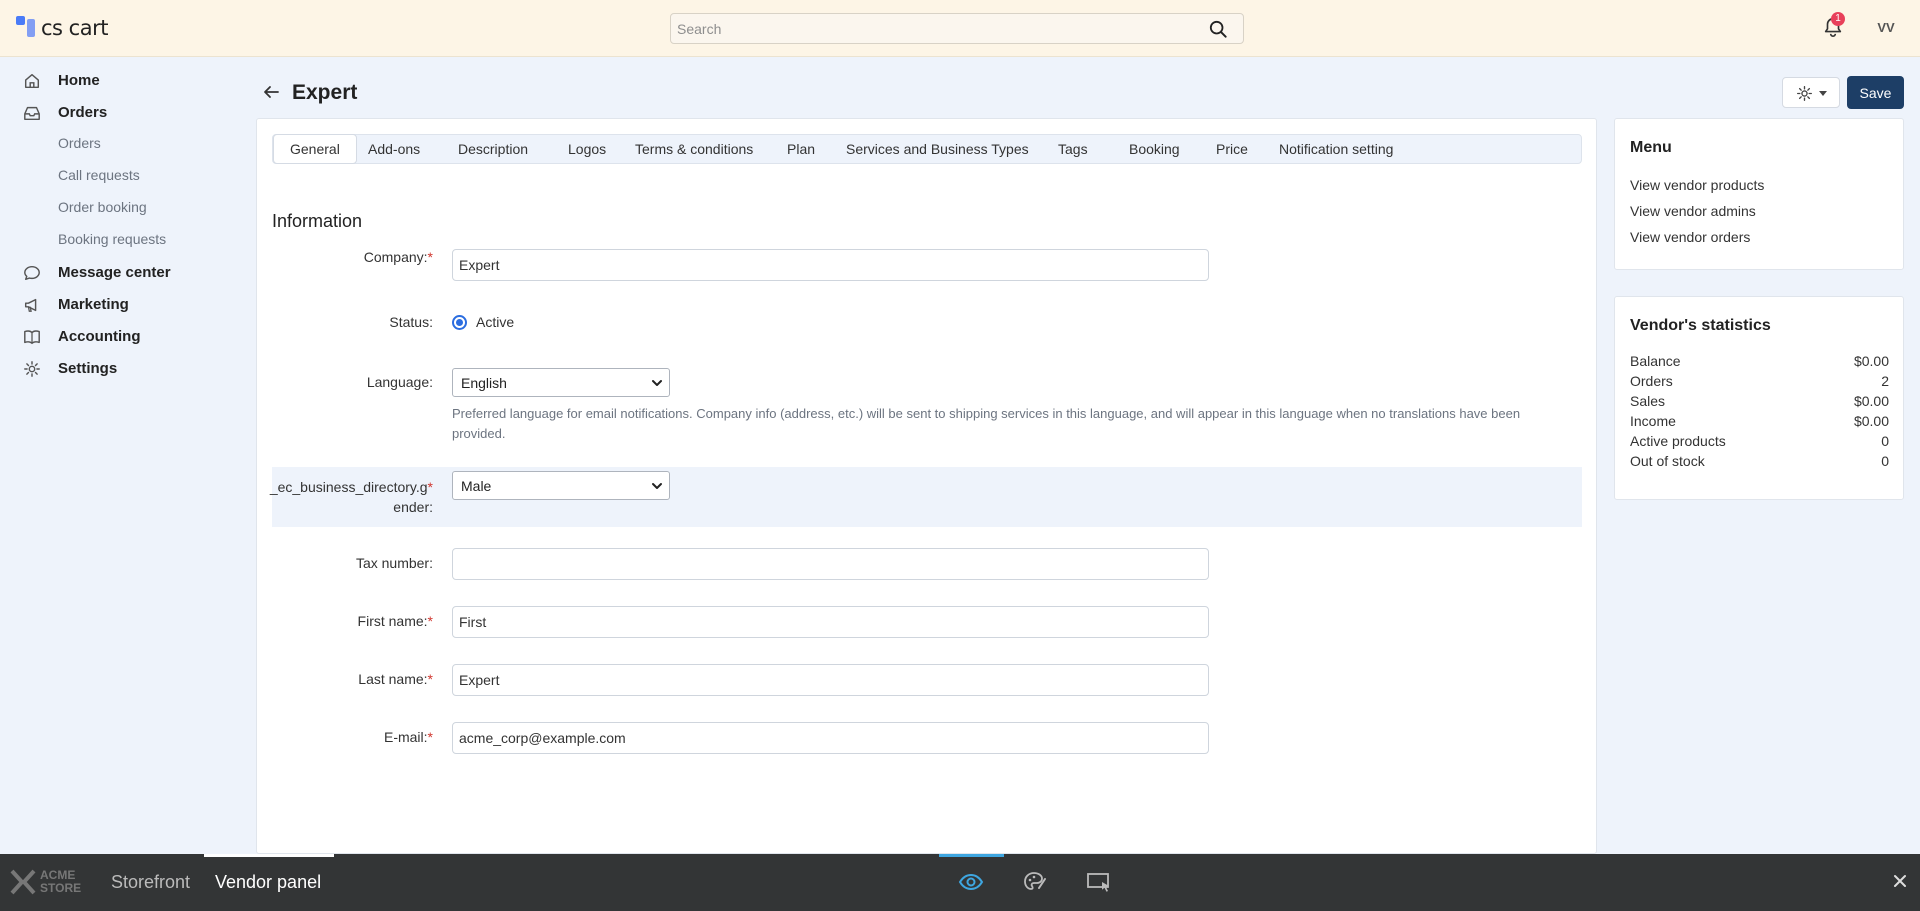 This screenshot has width=1920, height=911. I want to click on close-icon, so click(1900, 881).